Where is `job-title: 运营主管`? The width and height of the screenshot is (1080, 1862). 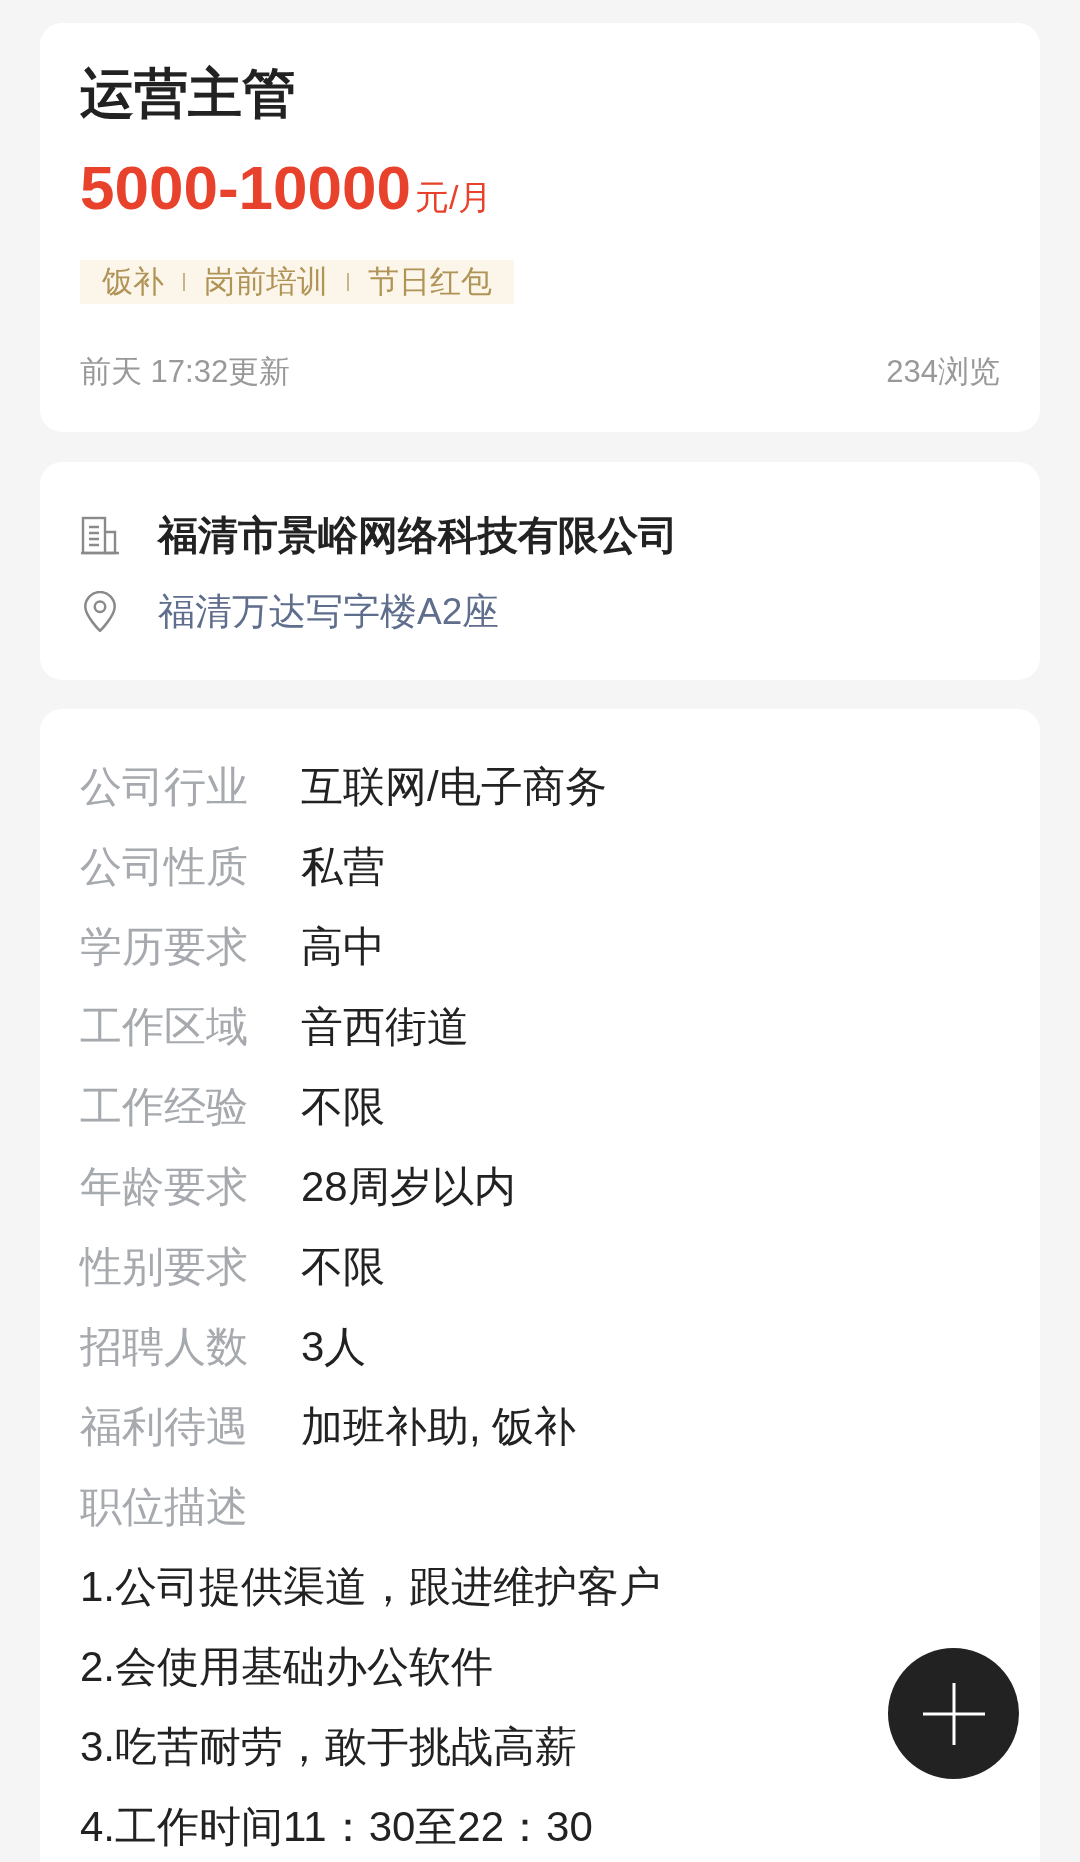
job-title: 运营主管 is located at coordinates (188, 93).